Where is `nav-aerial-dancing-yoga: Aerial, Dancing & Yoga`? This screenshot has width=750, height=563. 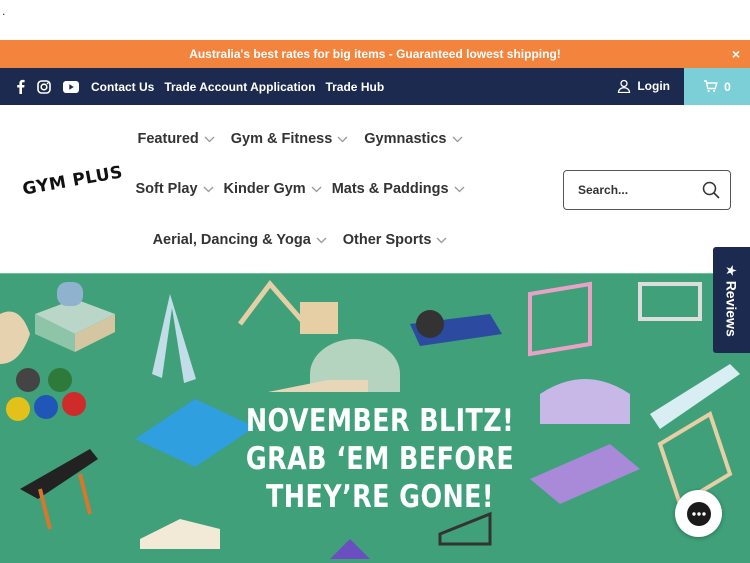
nav-aerial-dancing-yoga: Aerial, Dancing & Yoga is located at coordinates (240, 240).